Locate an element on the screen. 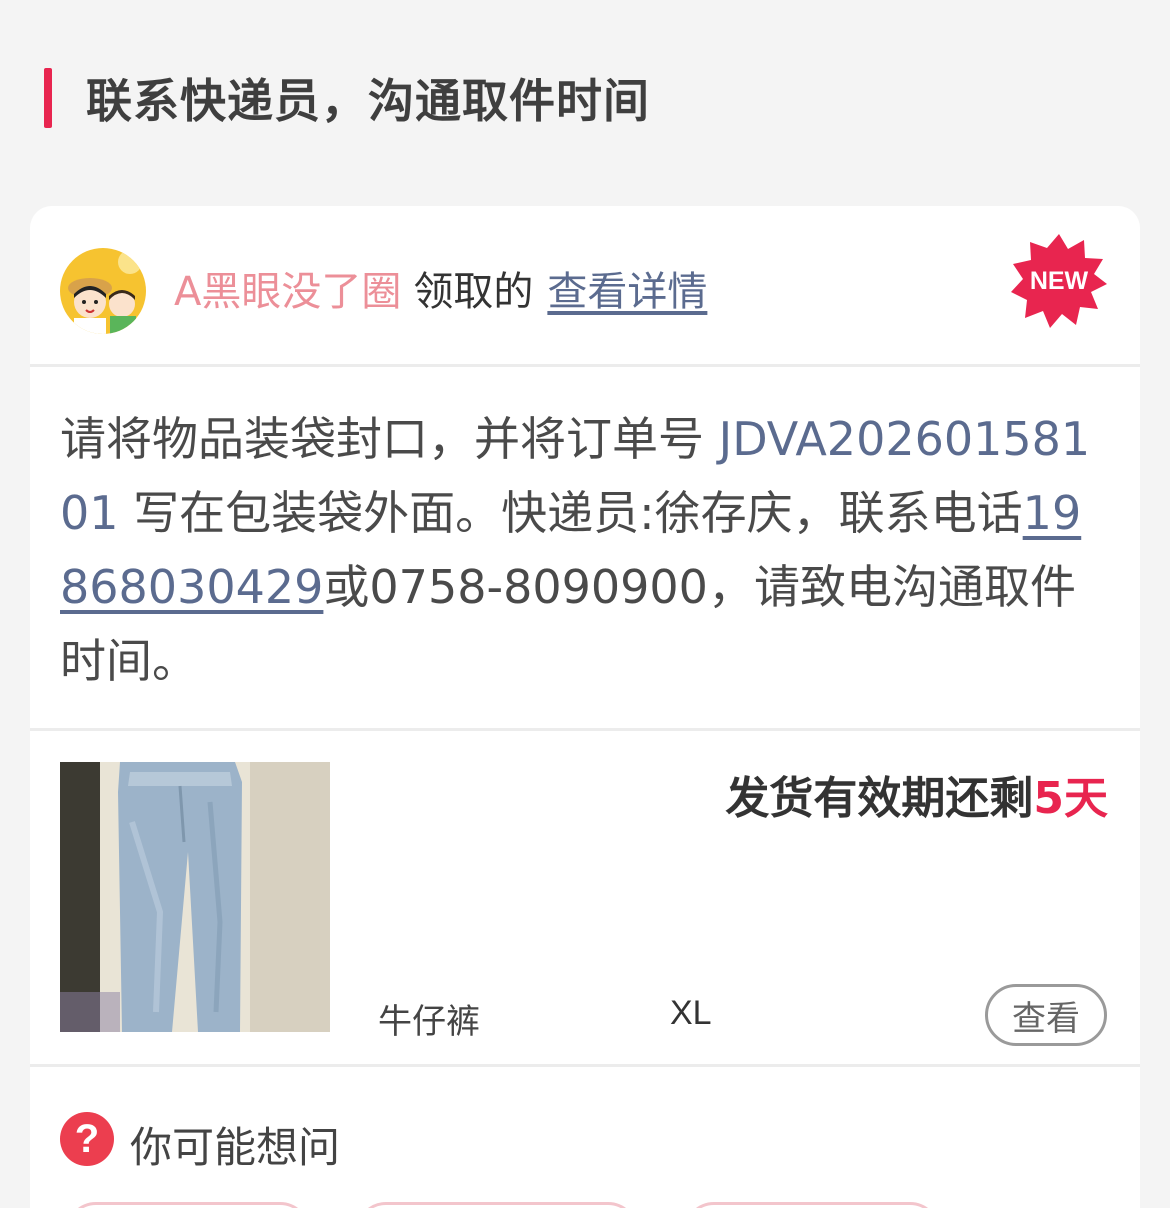 This screenshot has width=1170, height=1208. section-accent-bar is located at coordinates (48, 98).